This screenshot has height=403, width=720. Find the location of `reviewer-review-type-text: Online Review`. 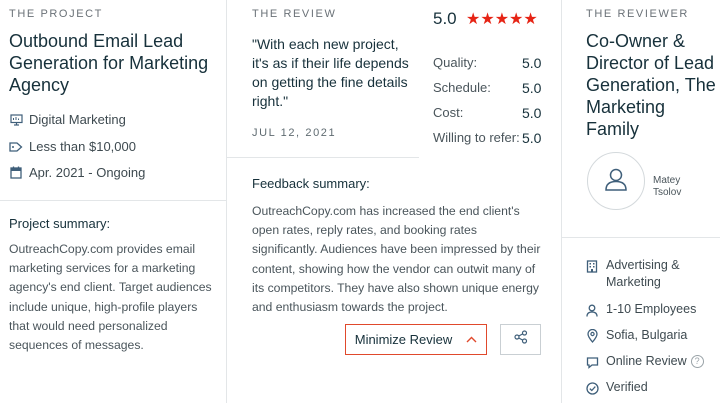

reviewer-review-type-text: Online Review is located at coordinates (646, 361).